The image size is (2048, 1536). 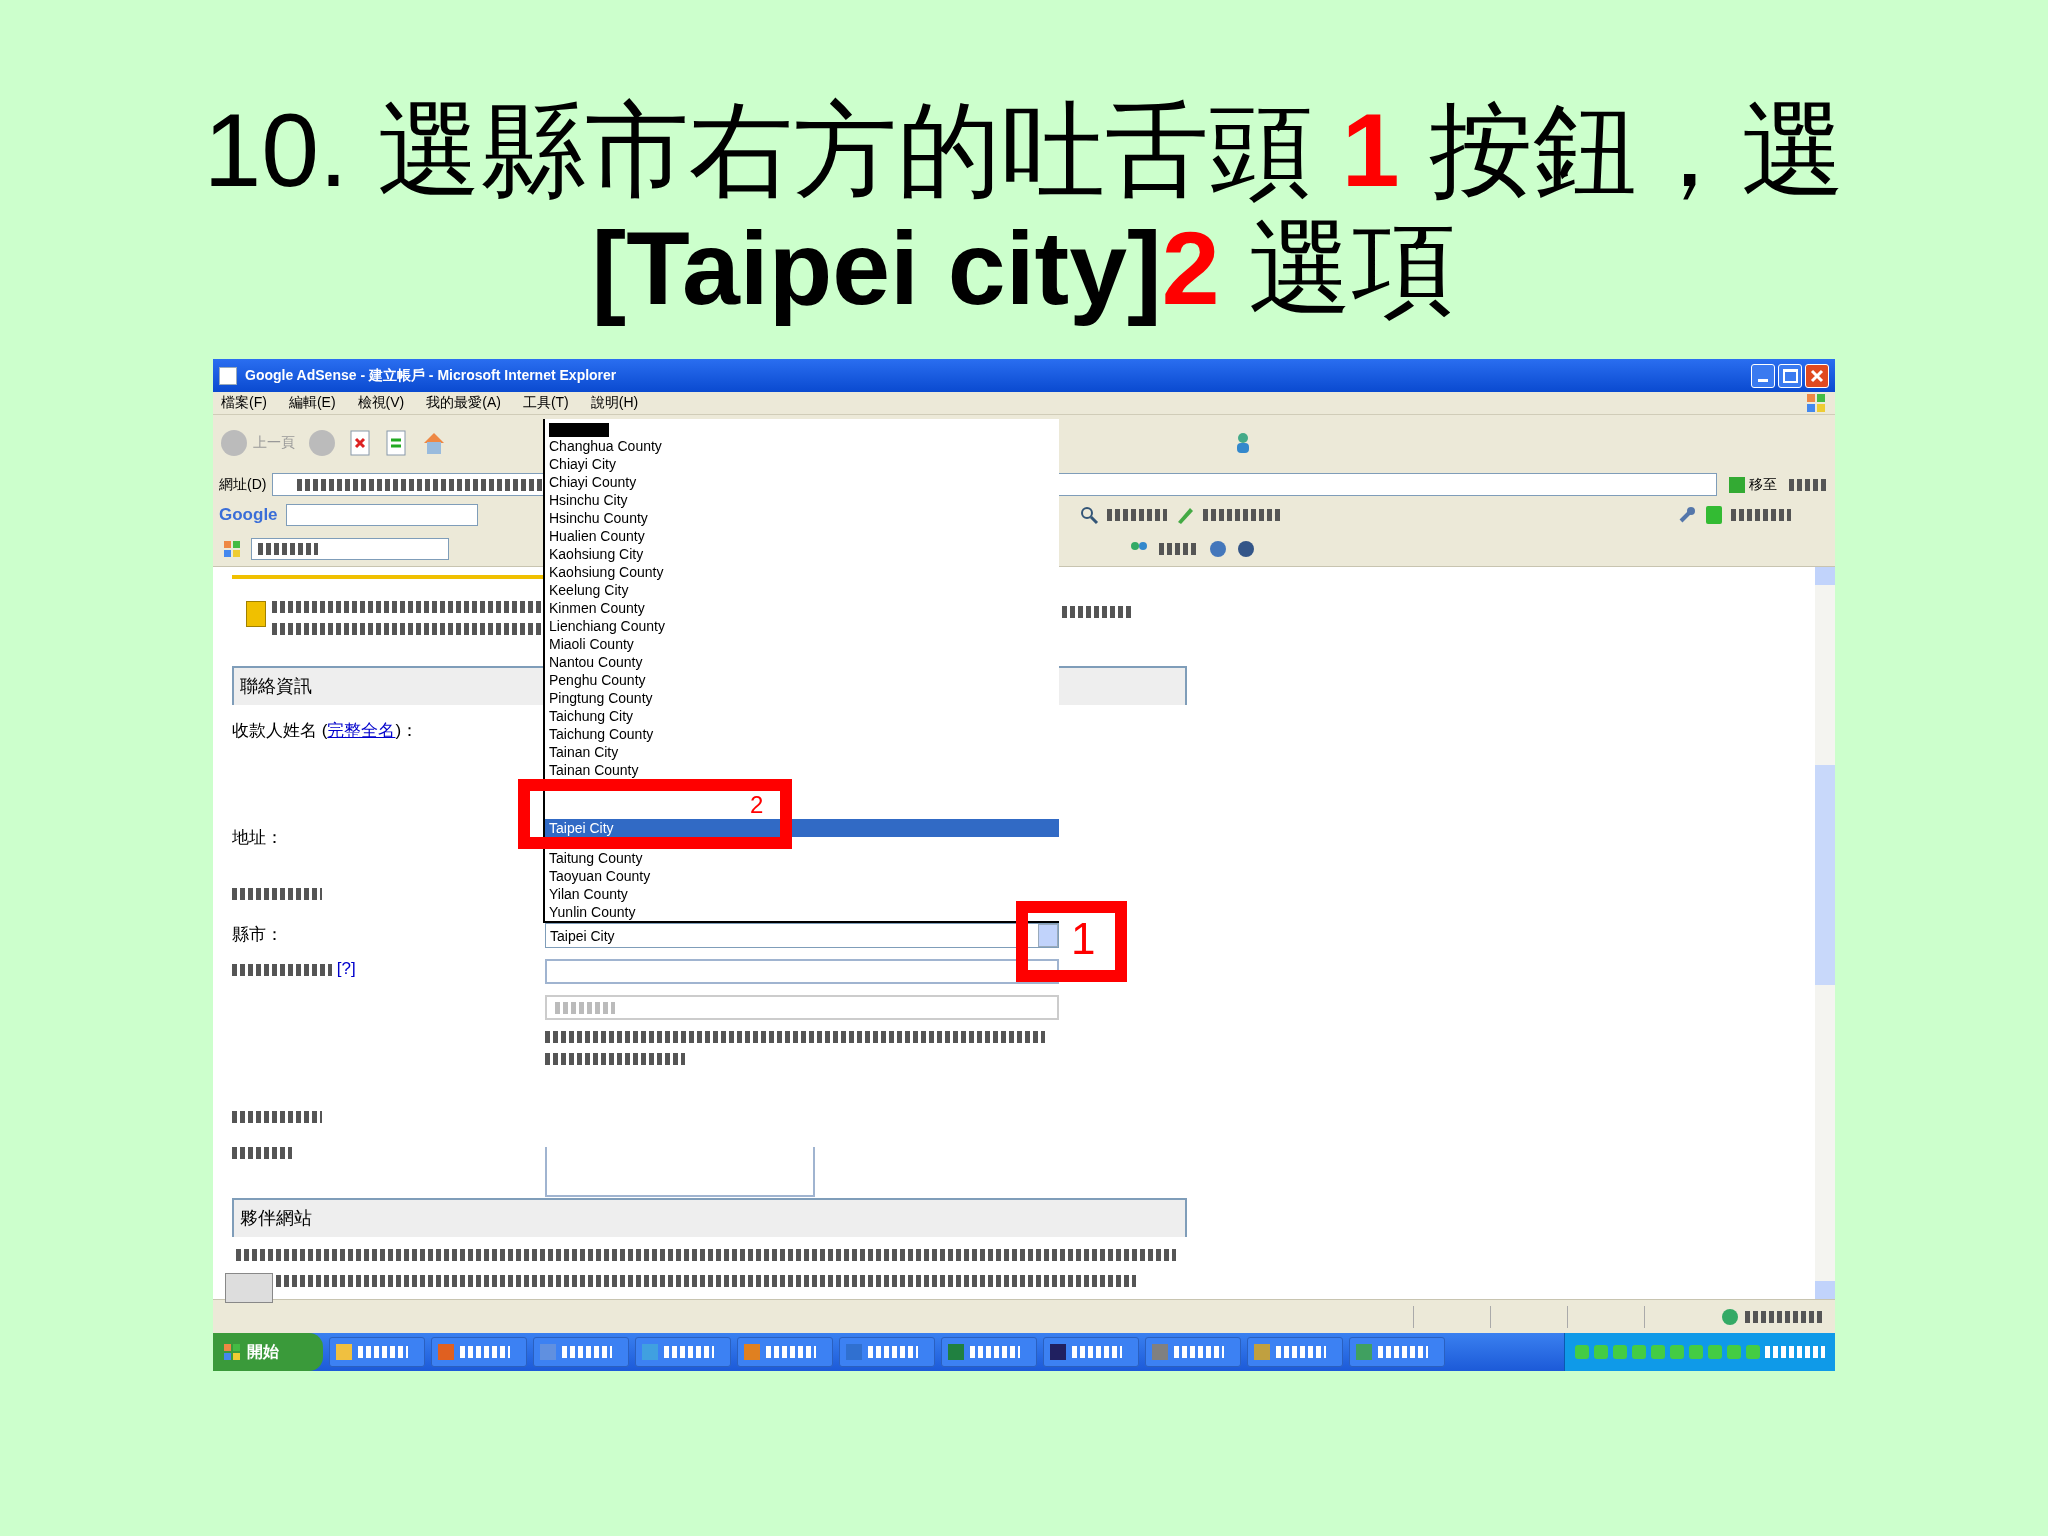 What do you see at coordinates (243, 484) in the screenshot?
I see `address-label: 網址(D)` at bounding box center [243, 484].